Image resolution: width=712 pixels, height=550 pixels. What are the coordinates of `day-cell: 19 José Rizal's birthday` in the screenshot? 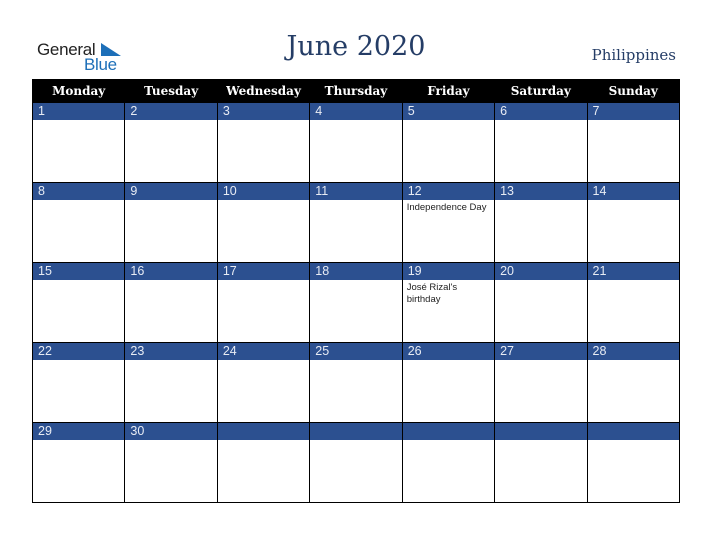 It's located at (448, 302).